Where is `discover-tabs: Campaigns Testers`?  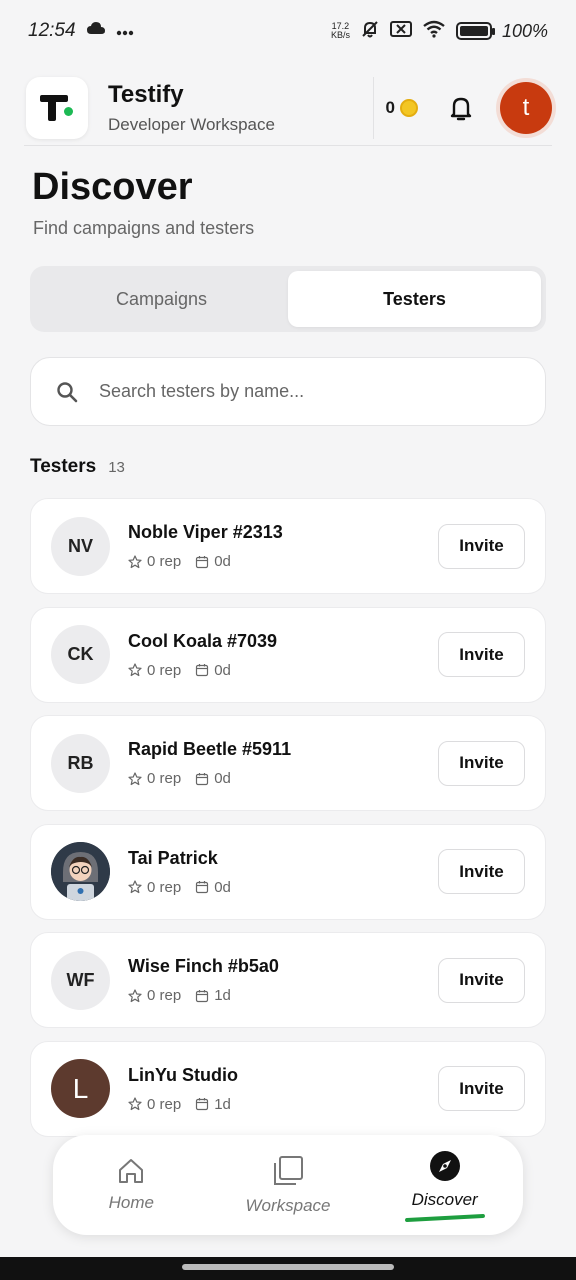 discover-tabs: Campaigns Testers is located at coordinates (288, 299).